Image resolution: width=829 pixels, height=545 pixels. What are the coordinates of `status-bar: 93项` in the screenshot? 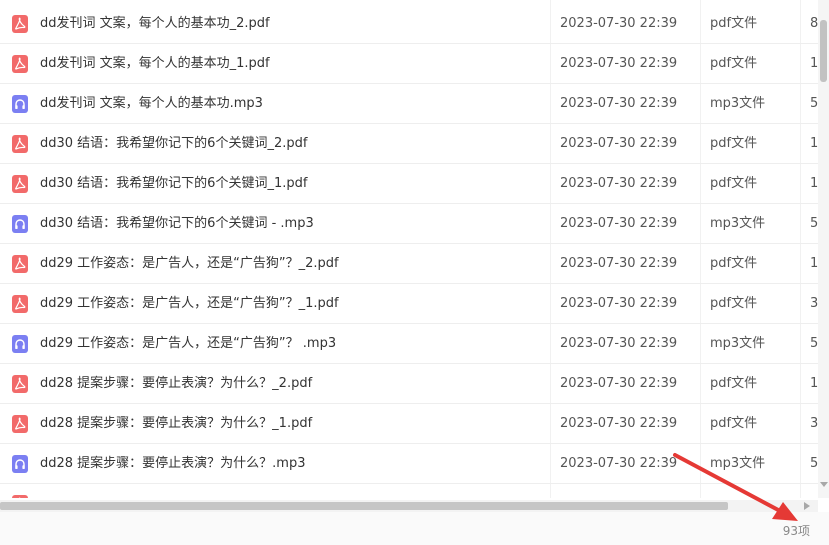 It's located at (414, 528).